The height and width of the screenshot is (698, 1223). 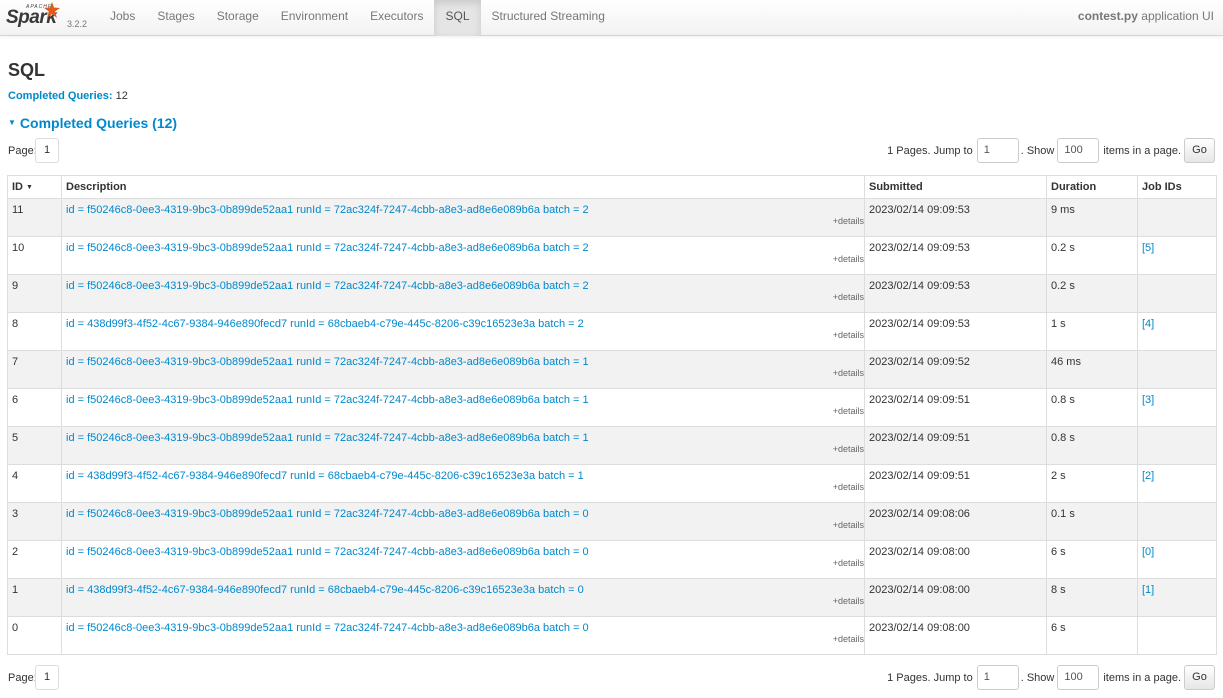 What do you see at coordinates (34, 483) in the screenshot?
I see `cell-id: 4` at bounding box center [34, 483].